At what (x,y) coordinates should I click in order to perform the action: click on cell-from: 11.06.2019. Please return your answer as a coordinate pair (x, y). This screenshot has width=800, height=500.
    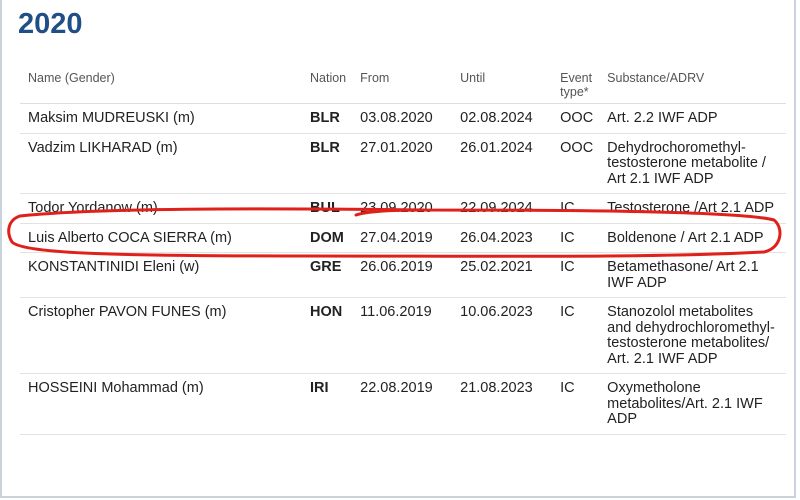
    Looking at the image, I should click on (402, 335).